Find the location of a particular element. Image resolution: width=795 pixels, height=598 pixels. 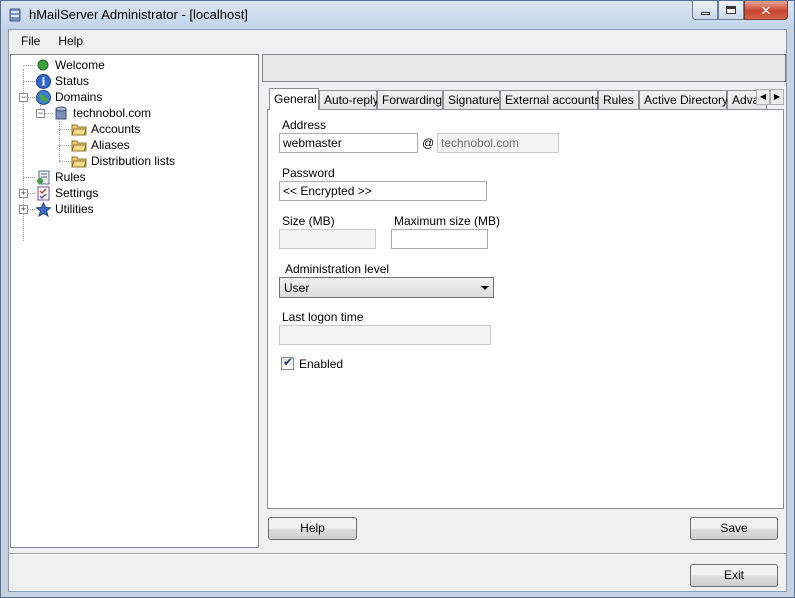

tree-item-domain-technobol: technobol.com is located at coordinates (102, 113).